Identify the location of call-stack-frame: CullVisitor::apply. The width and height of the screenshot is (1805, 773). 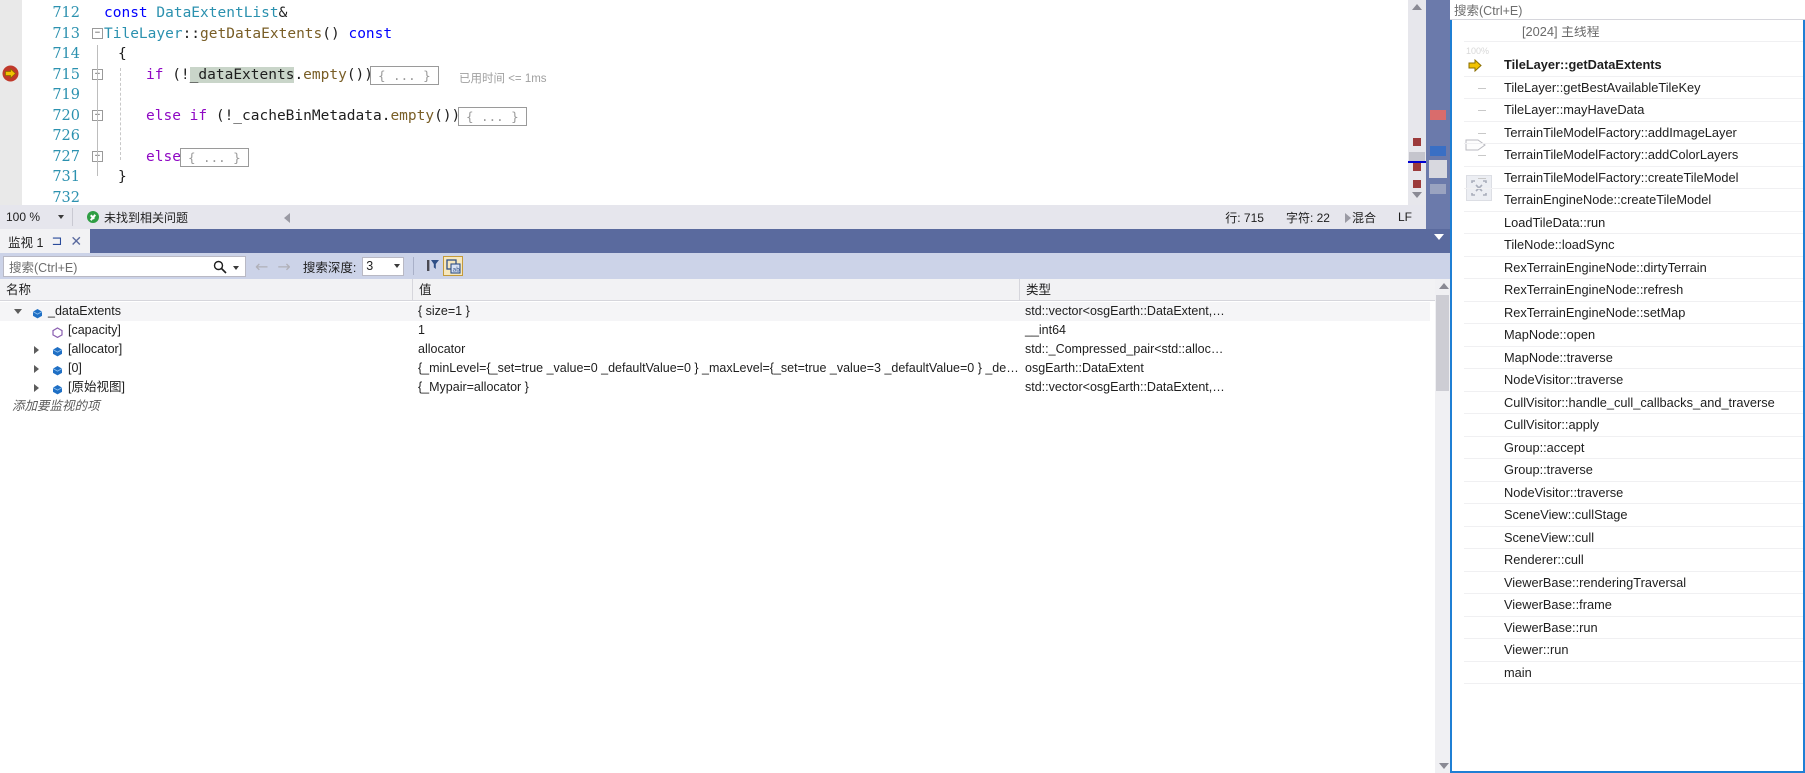
(1633, 425).